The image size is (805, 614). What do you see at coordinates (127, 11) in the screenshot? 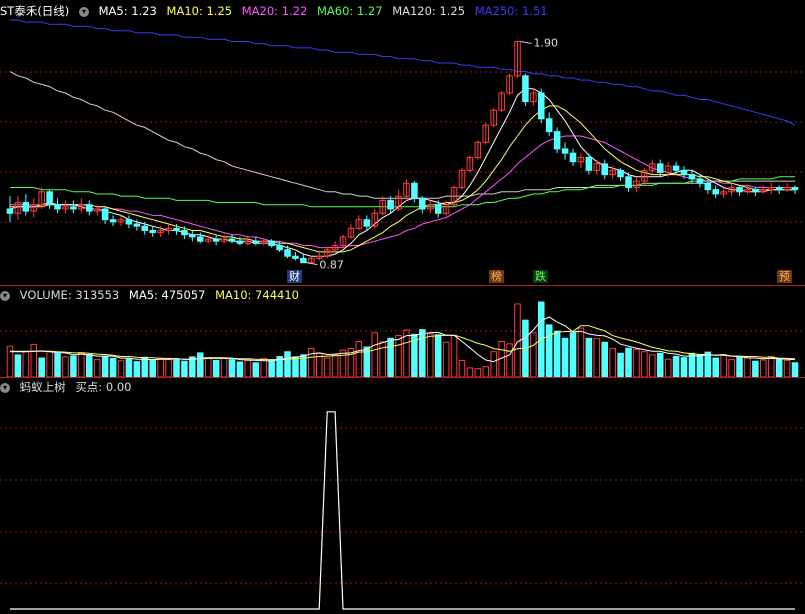
I see `ma5-label: MA5: 1.23` at bounding box center [127, 11].